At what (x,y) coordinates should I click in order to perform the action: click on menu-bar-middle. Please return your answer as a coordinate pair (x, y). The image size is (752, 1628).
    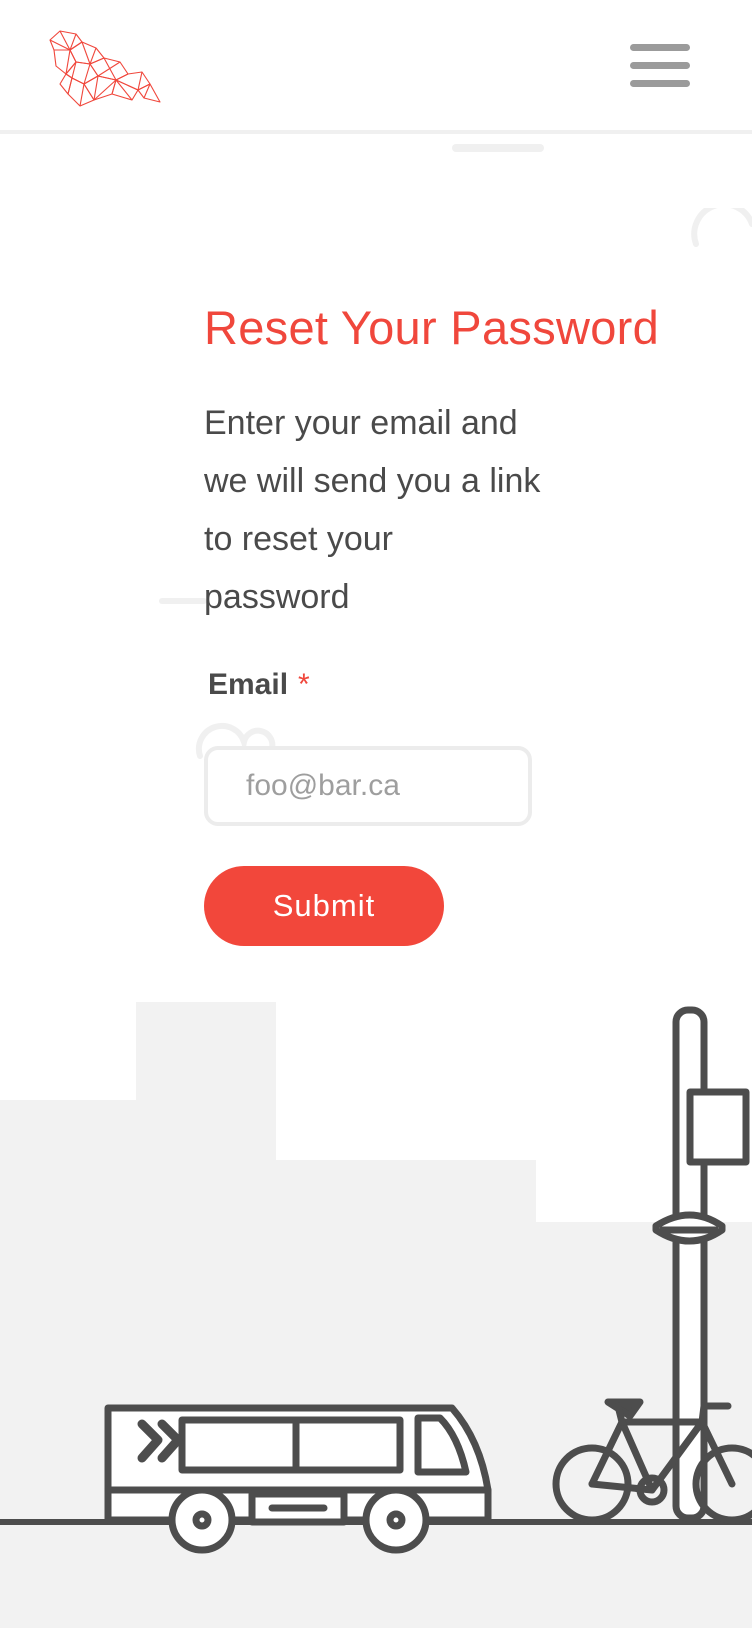
    Looking at the image, I should click on (660, 65).